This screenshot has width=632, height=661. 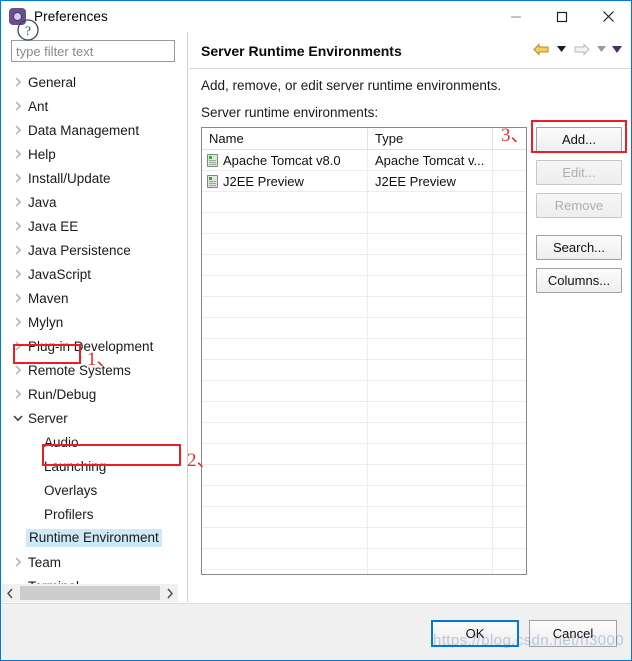 I want to click on sidebar-item-overlays: Overlays, so click(x=91, y=490).